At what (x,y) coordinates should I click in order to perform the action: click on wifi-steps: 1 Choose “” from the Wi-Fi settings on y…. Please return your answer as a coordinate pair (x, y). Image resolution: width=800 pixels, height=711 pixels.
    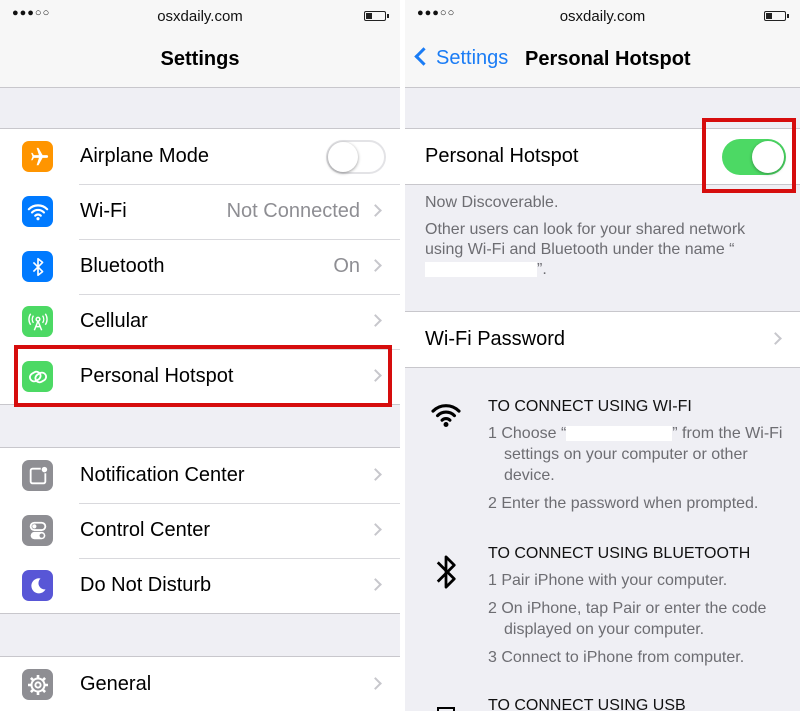
    Looking at the image, I should click on (642, 472).